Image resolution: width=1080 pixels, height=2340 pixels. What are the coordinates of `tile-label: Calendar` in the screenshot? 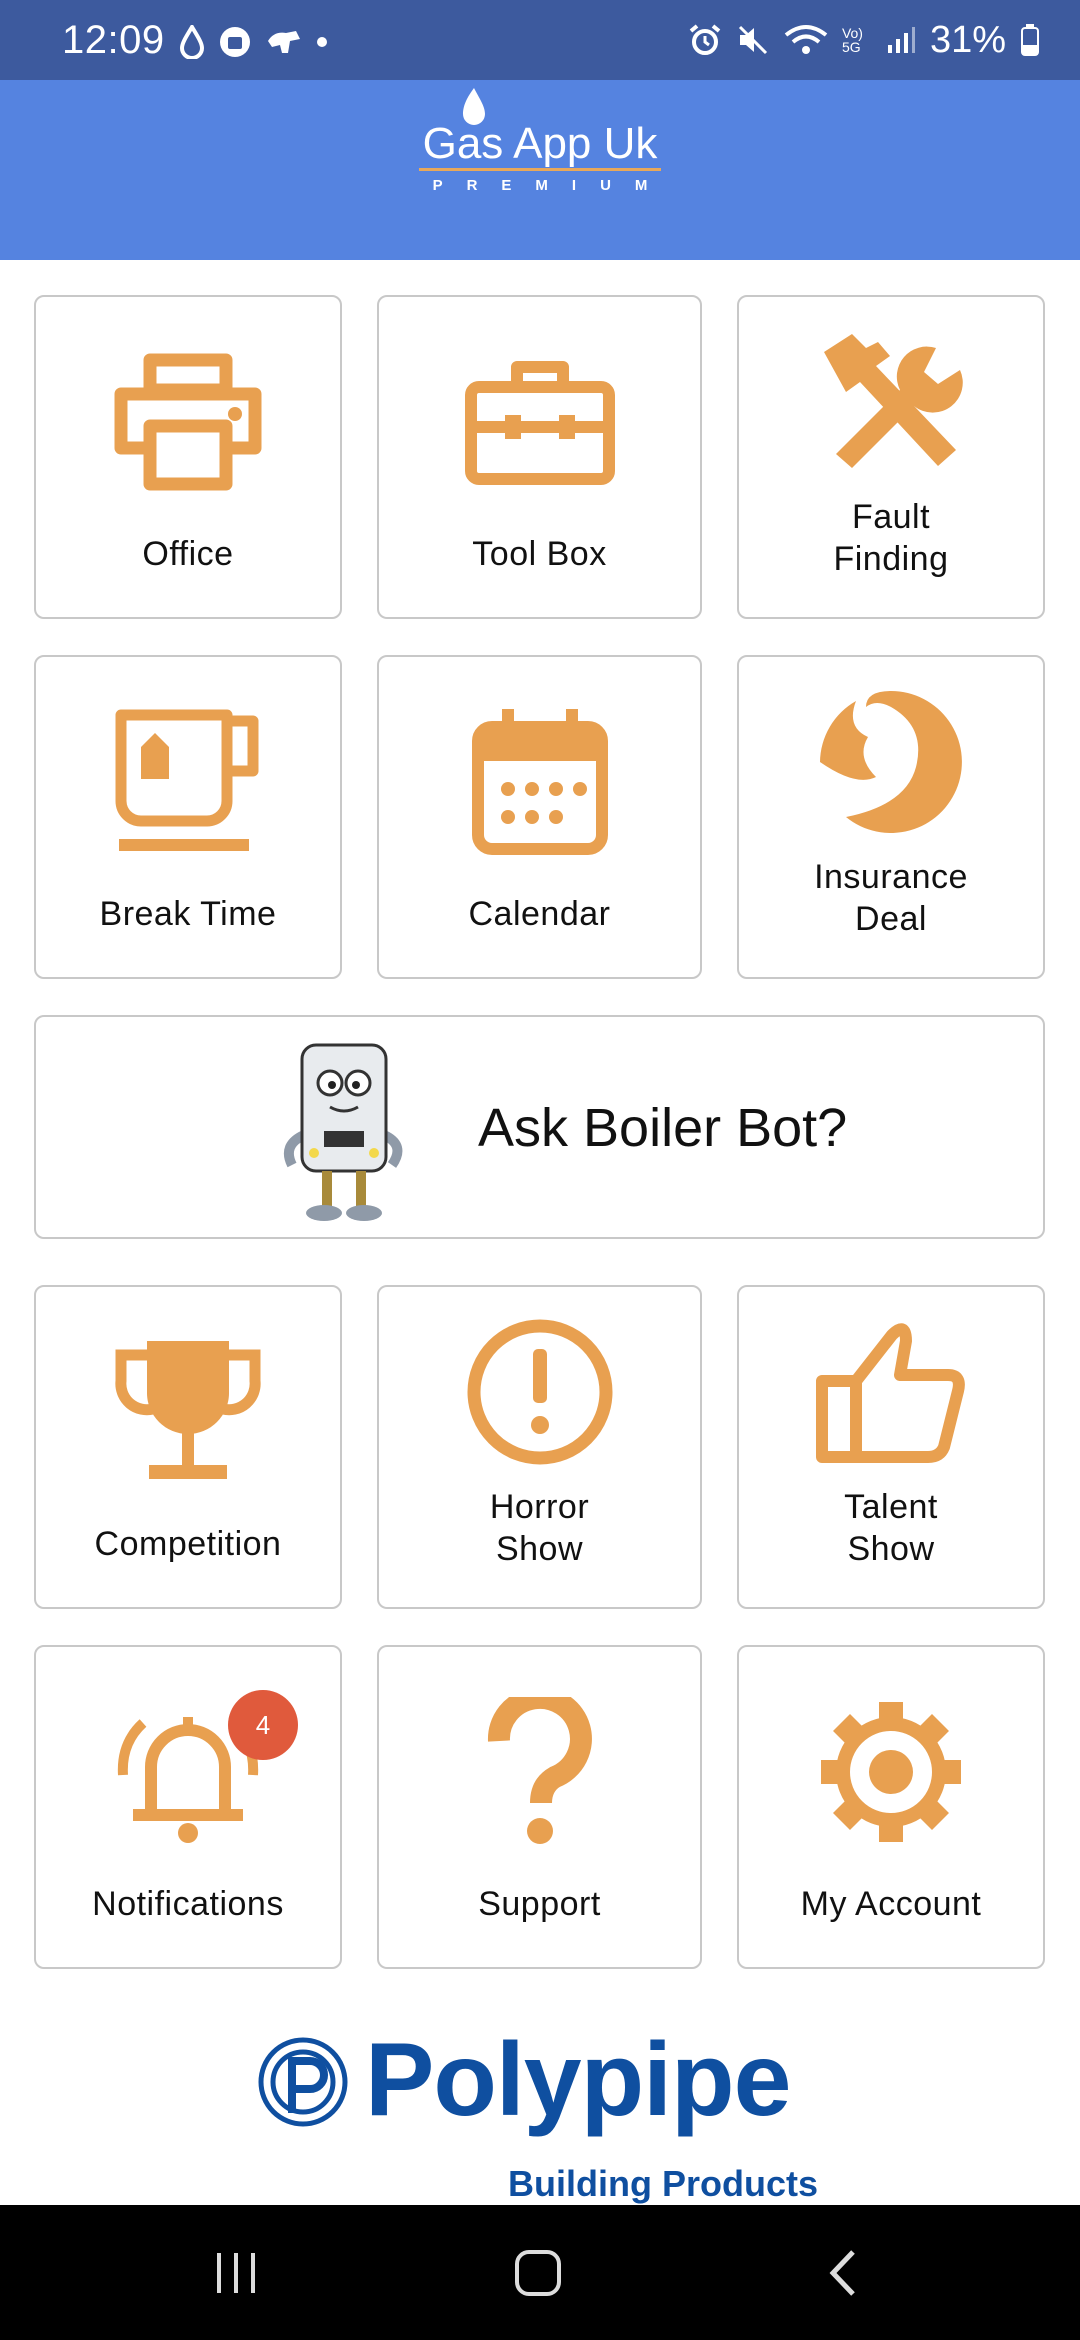 It's located at (539, 914).